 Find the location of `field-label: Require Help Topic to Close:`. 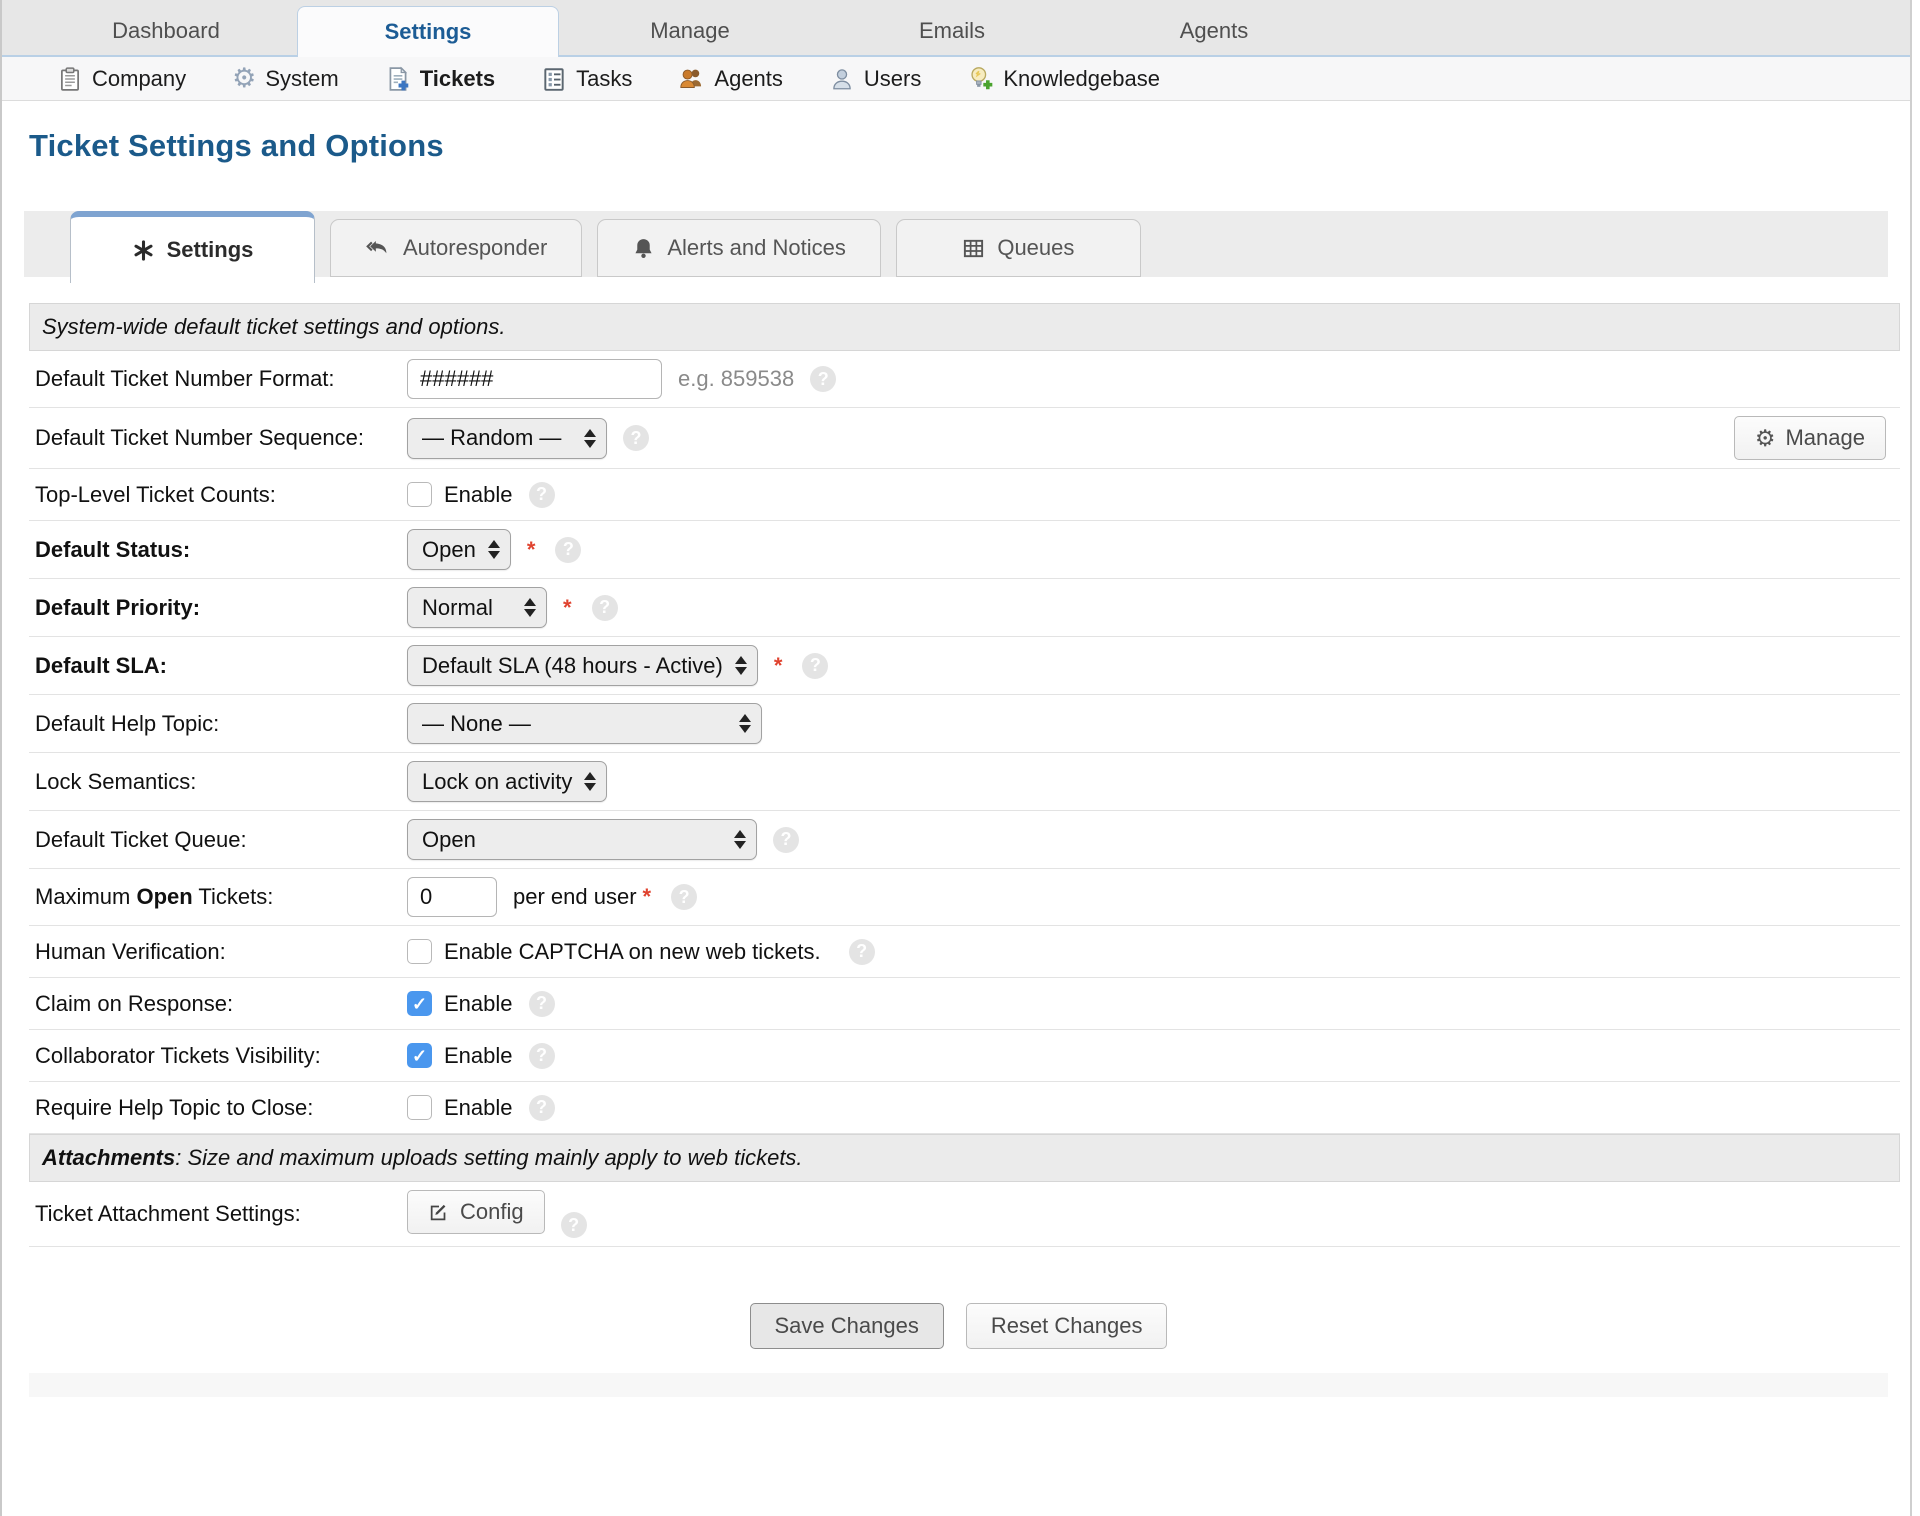

field-label: Require Help Topic to Close: is located at coordinates (174, 1107).